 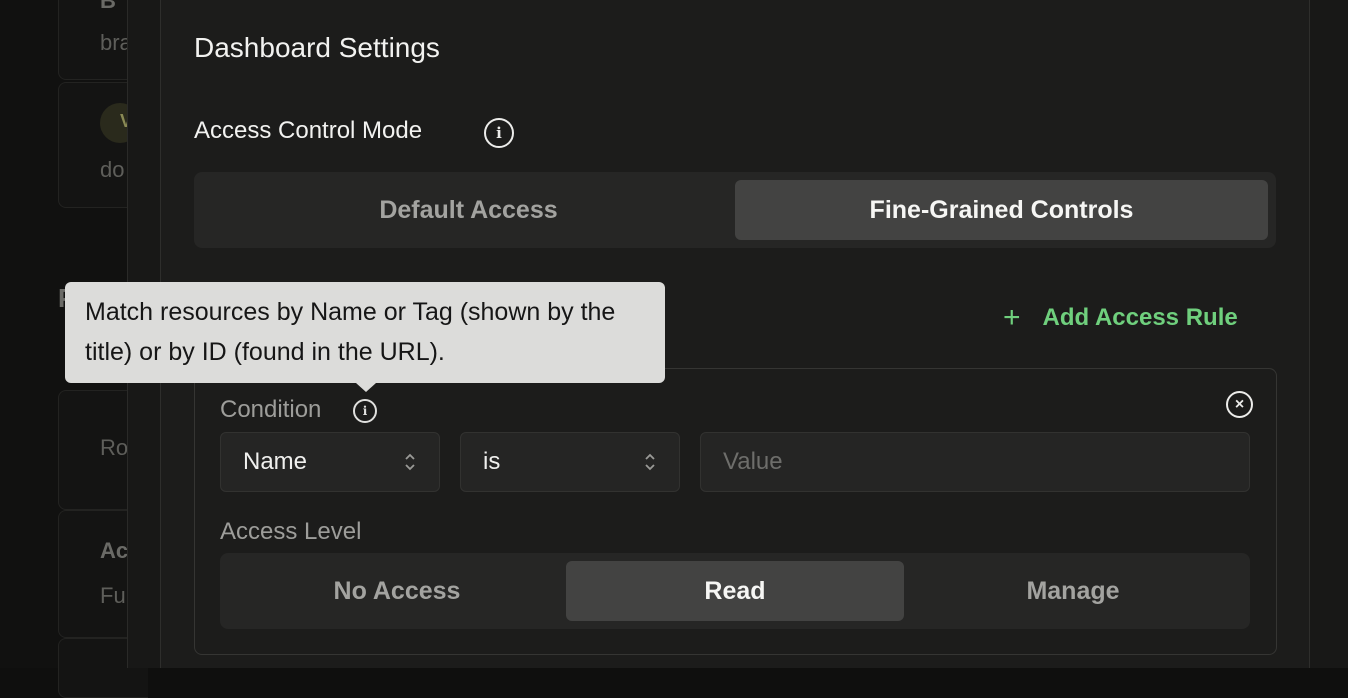 What do you see at coordinates (1140, 317) in the screenshot?
I see `add-access-rule-label: Add Access Rule` at bounding box center [1140, 317].